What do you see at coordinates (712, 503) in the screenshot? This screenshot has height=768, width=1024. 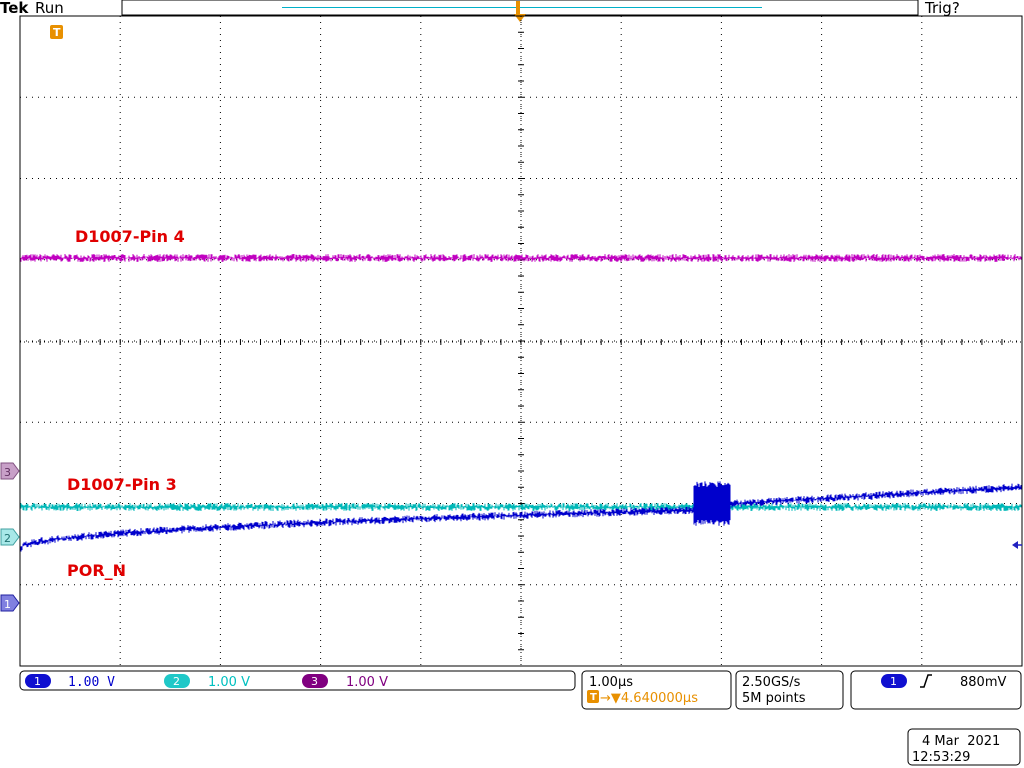 I see `ch1-burst` at bounding box center [712, 503].